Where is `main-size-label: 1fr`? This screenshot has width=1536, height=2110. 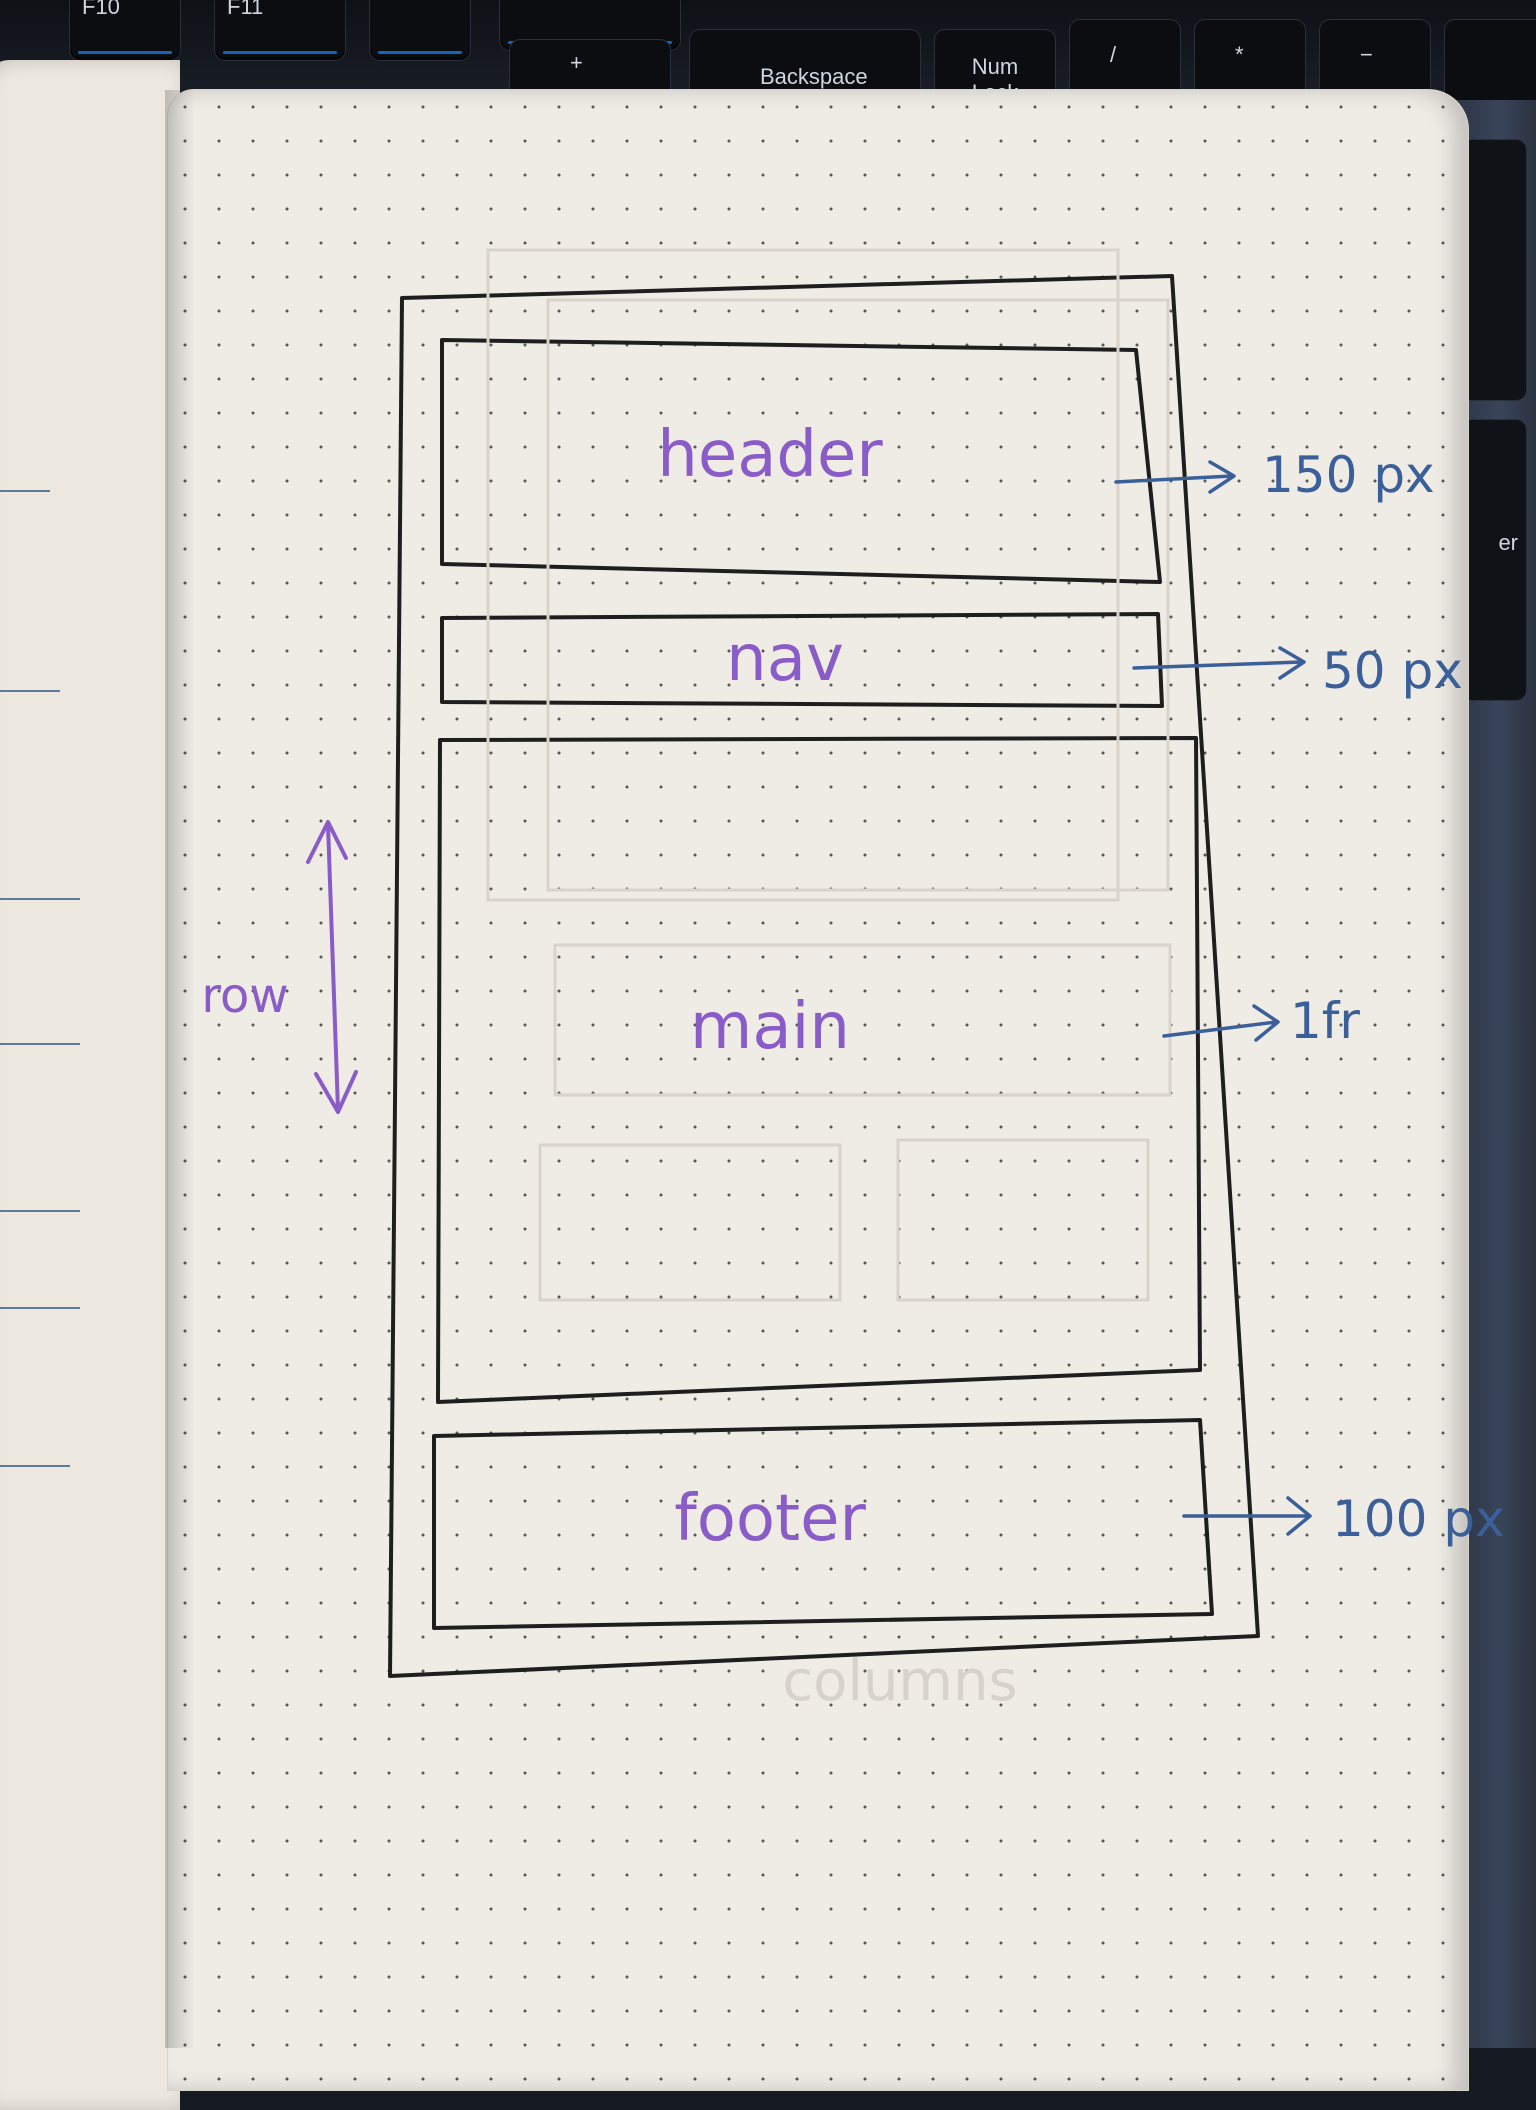 main-size-label: 1fr is located at coordinates (1325, 1021).